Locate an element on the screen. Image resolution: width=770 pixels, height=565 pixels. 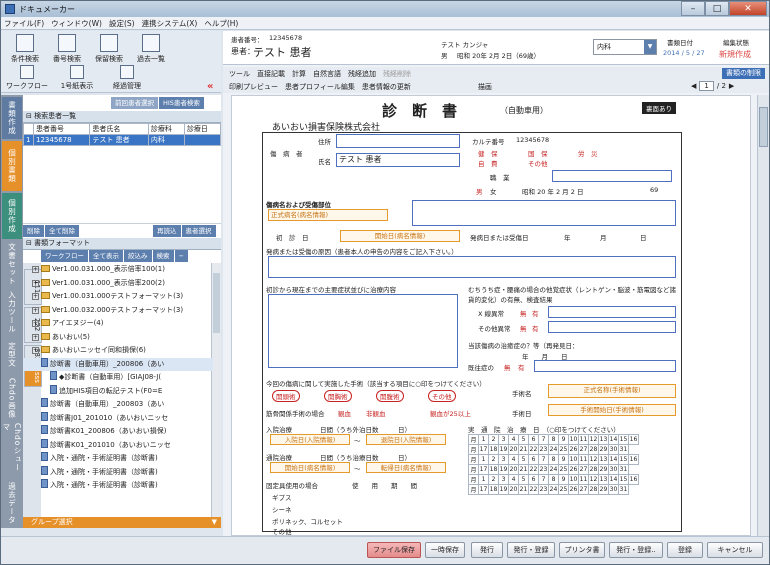
tree-item: + あいおいニッセイ同和損保(6) is located at coordinates (118, 351).